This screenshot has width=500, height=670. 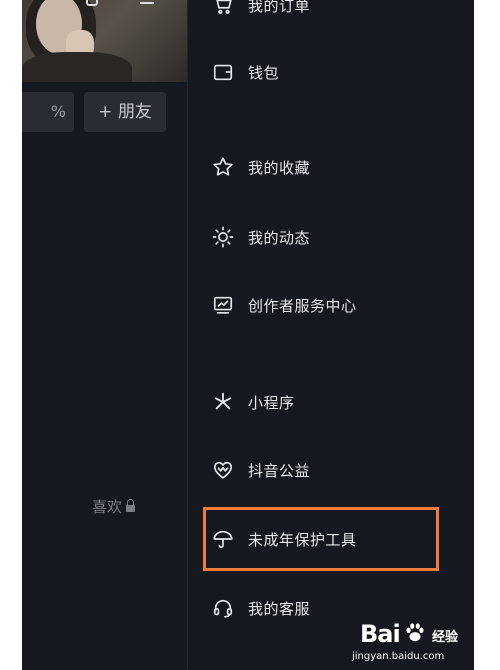 I want to click on likes-tab-label: 喜欢, so click(x=107, y=507).